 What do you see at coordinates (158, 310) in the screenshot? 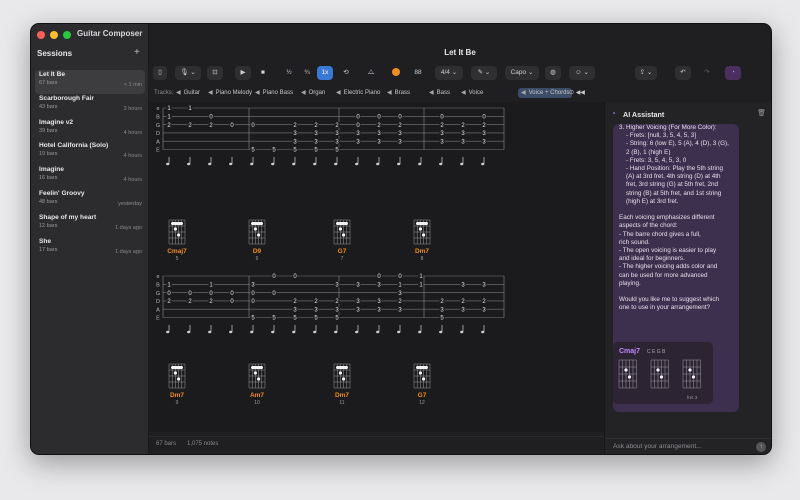
I see `string-label: A` at bounding box center [158, 310].